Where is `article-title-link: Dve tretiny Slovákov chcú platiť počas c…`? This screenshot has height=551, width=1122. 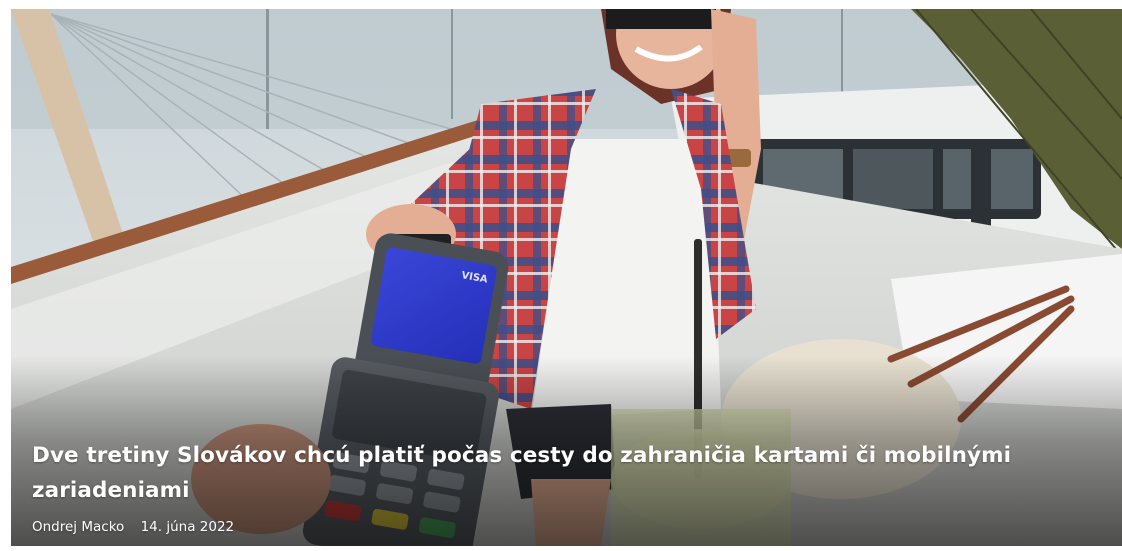 article-title-link: Dve tretiny Slovákov chcú platiť počas c… is located at coordinates (521, 473).